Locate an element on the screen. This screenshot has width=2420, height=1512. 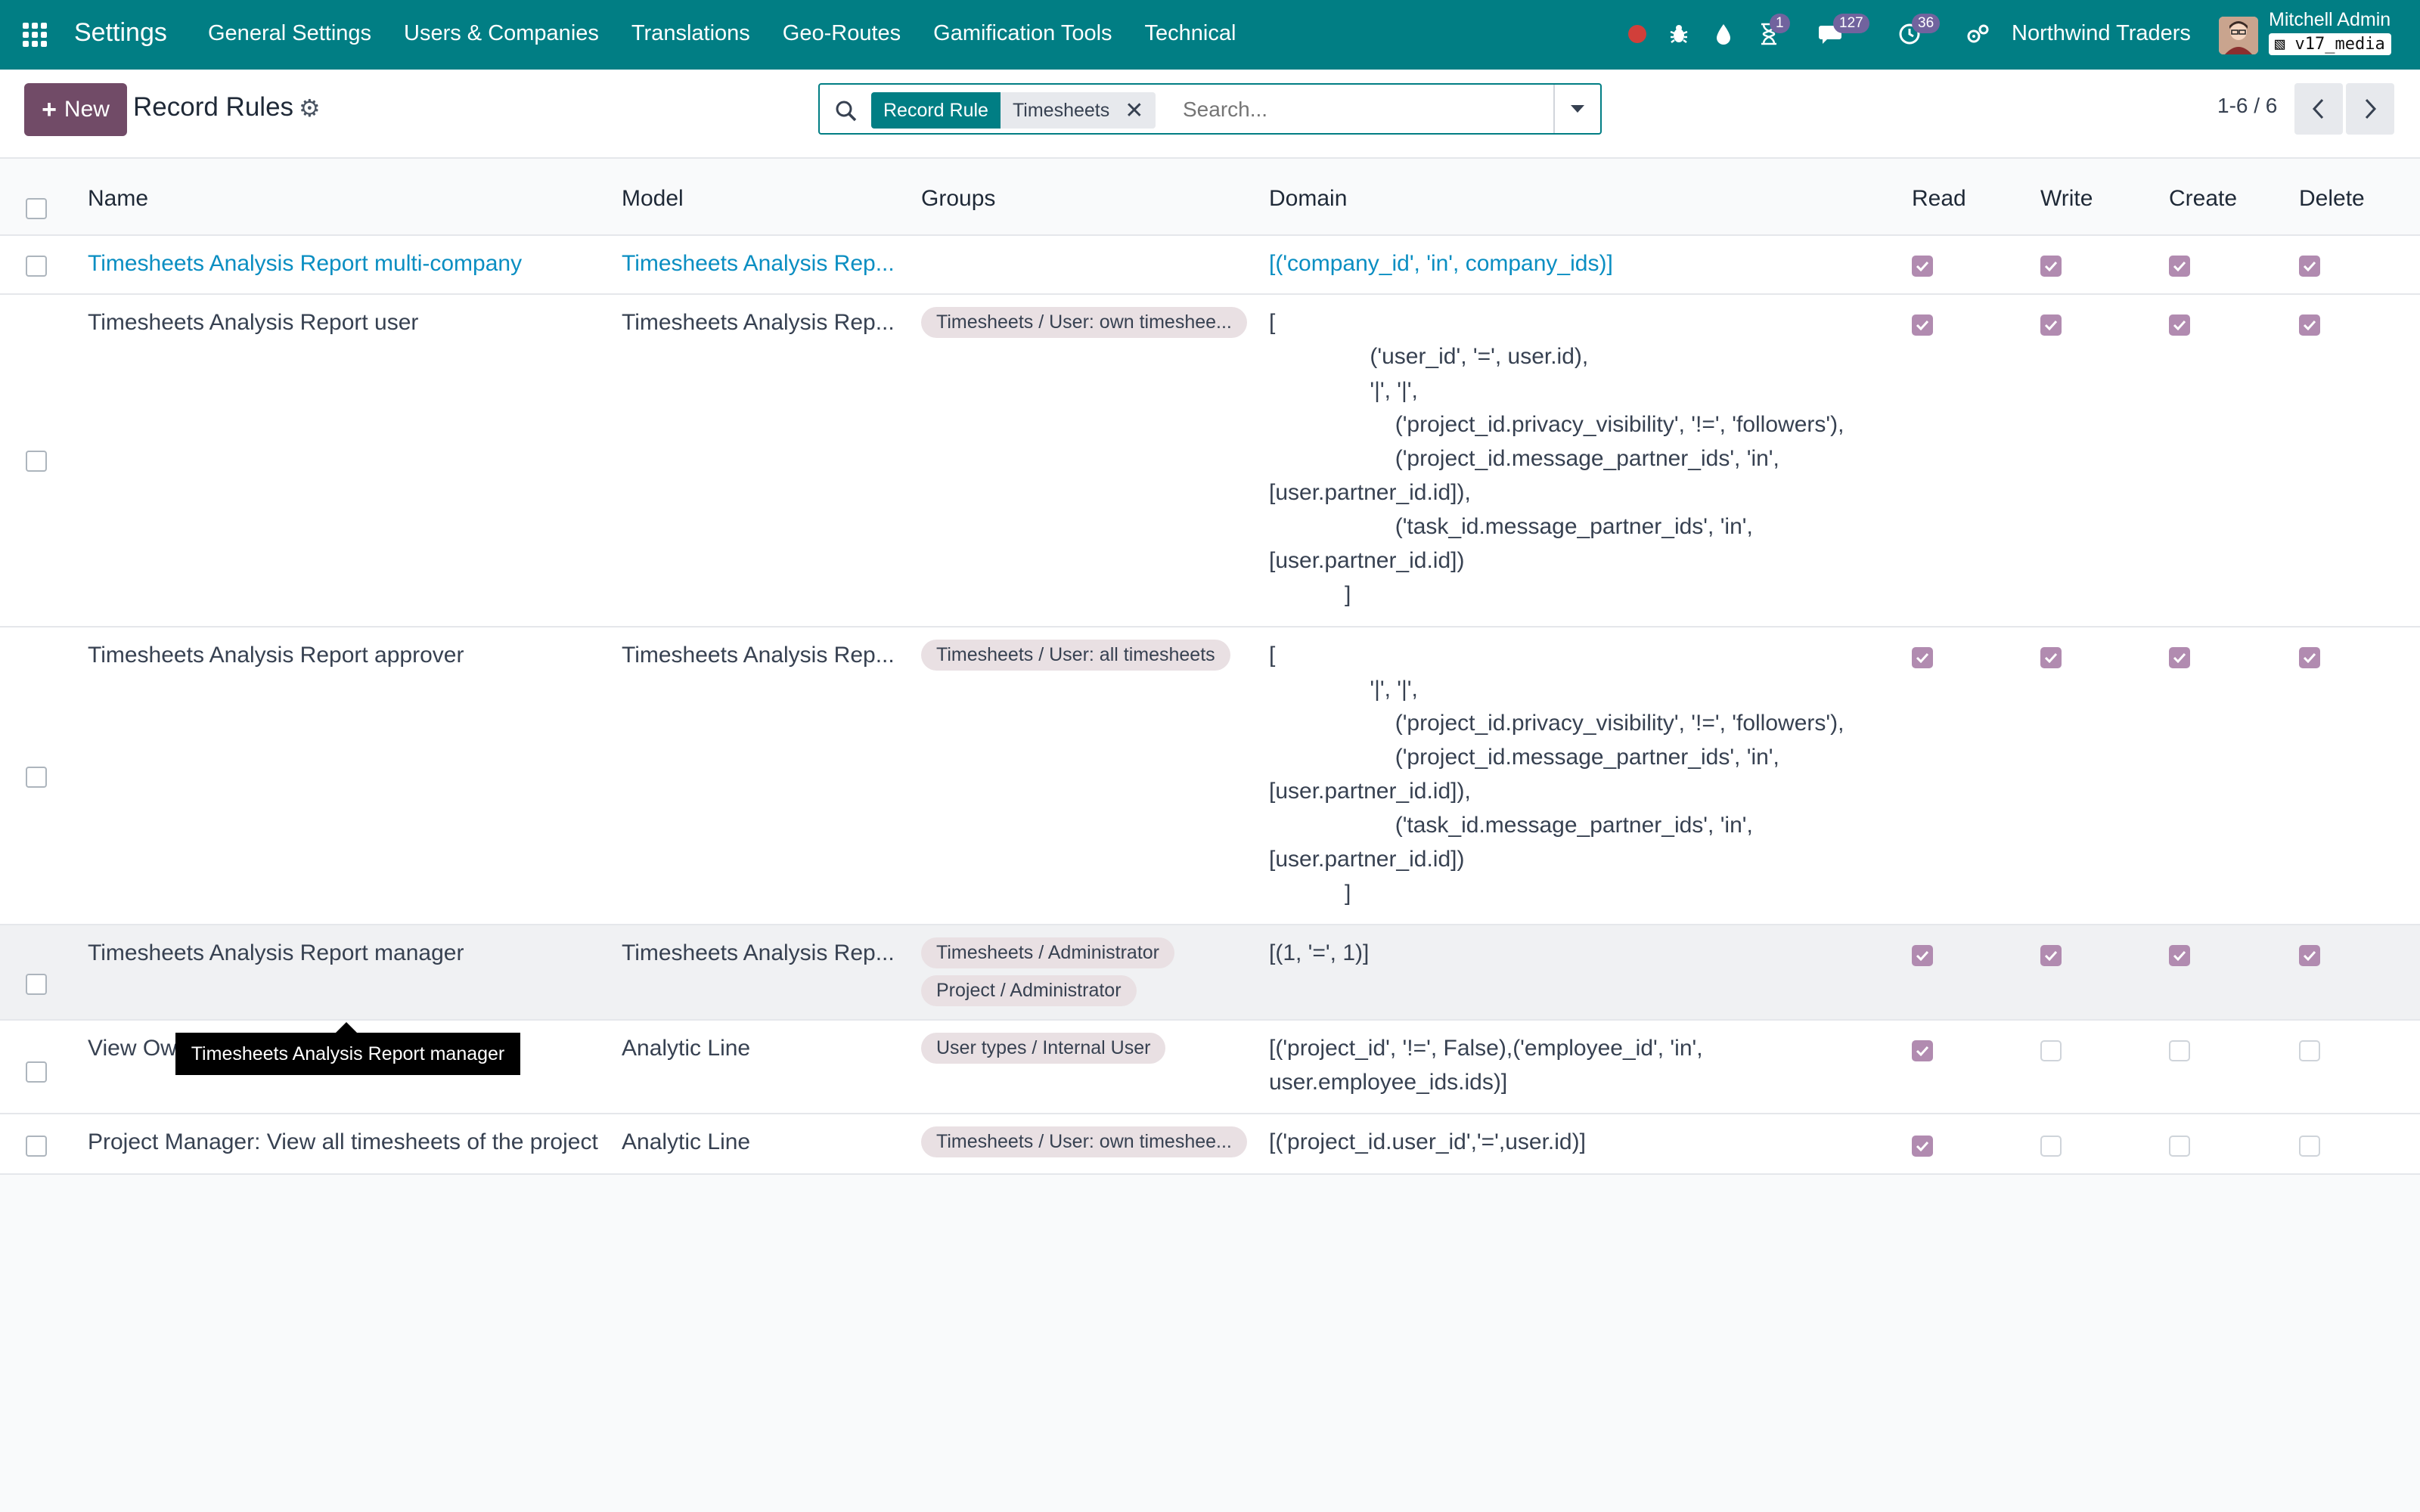
messages-badge: 127 is located at coordinates (1851, 23).